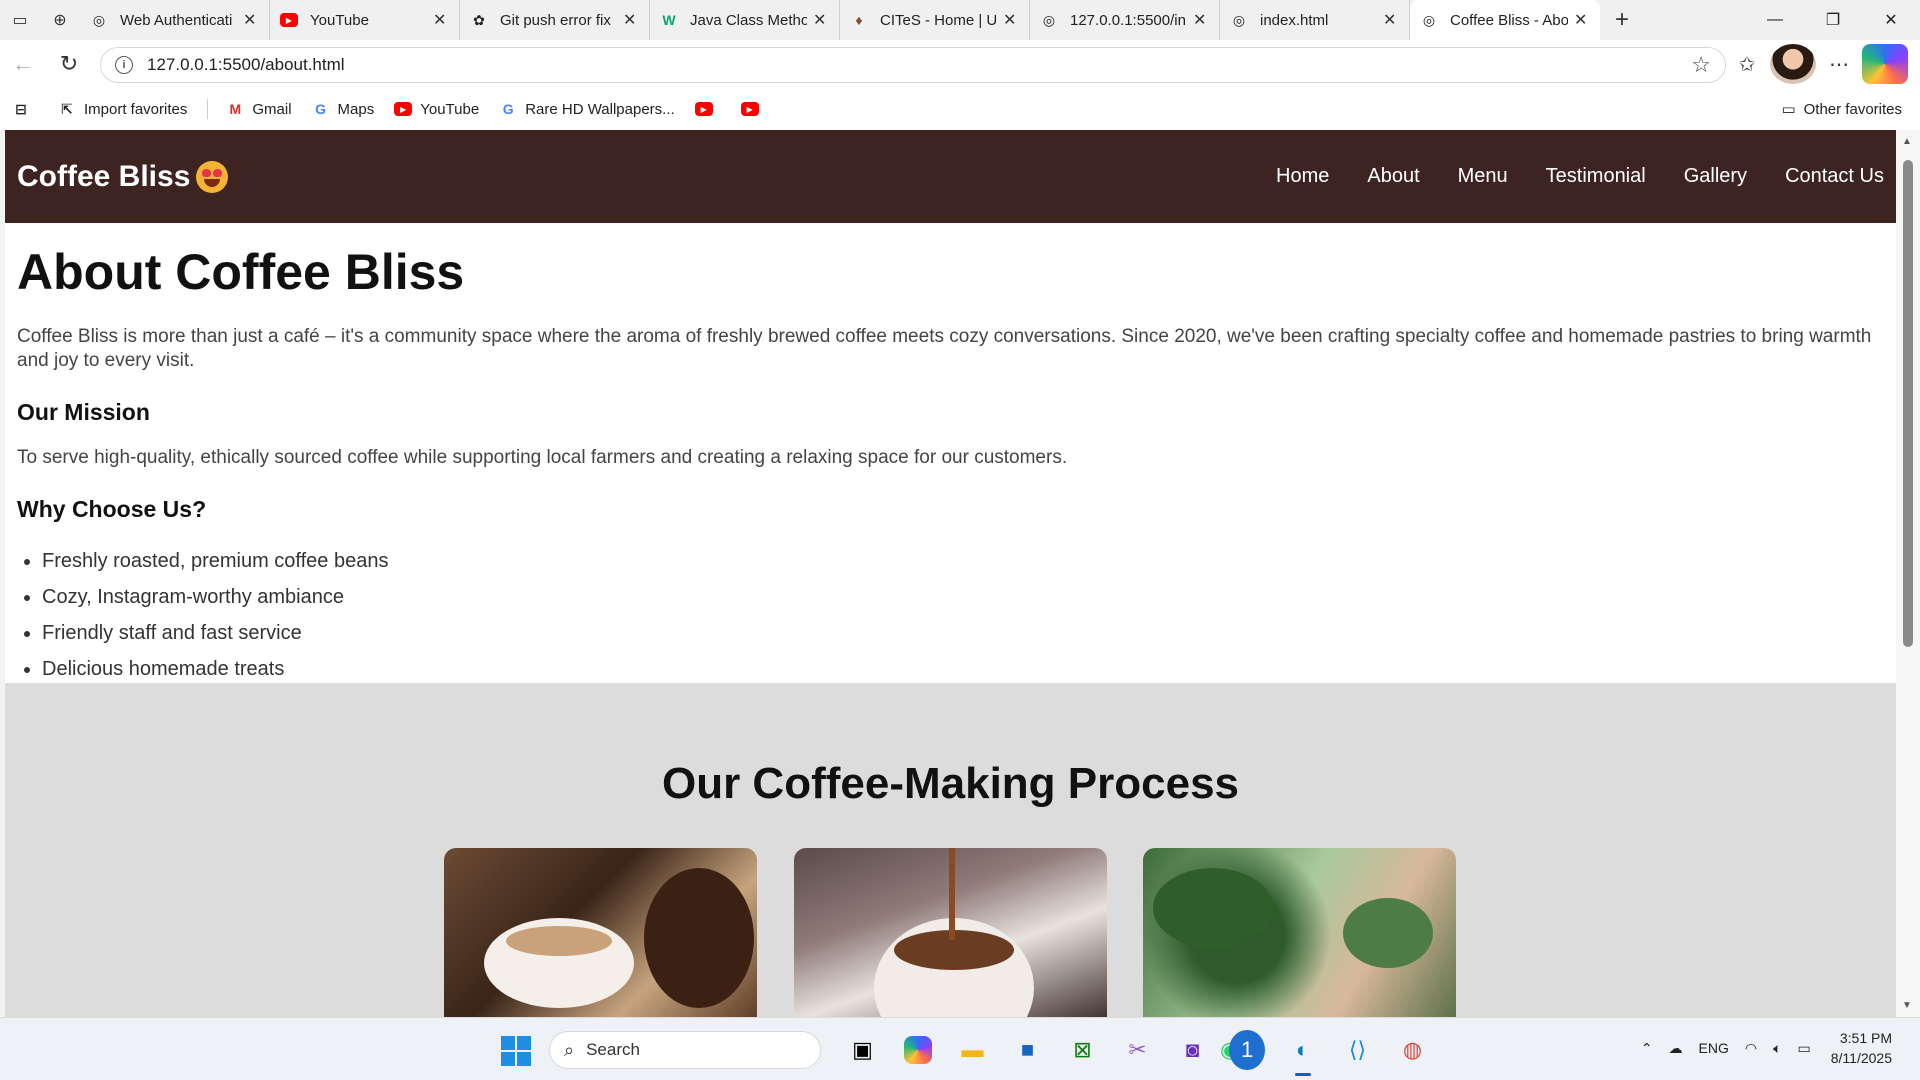 The height and width of the screenshot is (1080, 1920). What do you see at coordinates (1751, 1048) in the screenshot?
I see `wifi-icon: ◠` at bounding box center [1751, 1048].